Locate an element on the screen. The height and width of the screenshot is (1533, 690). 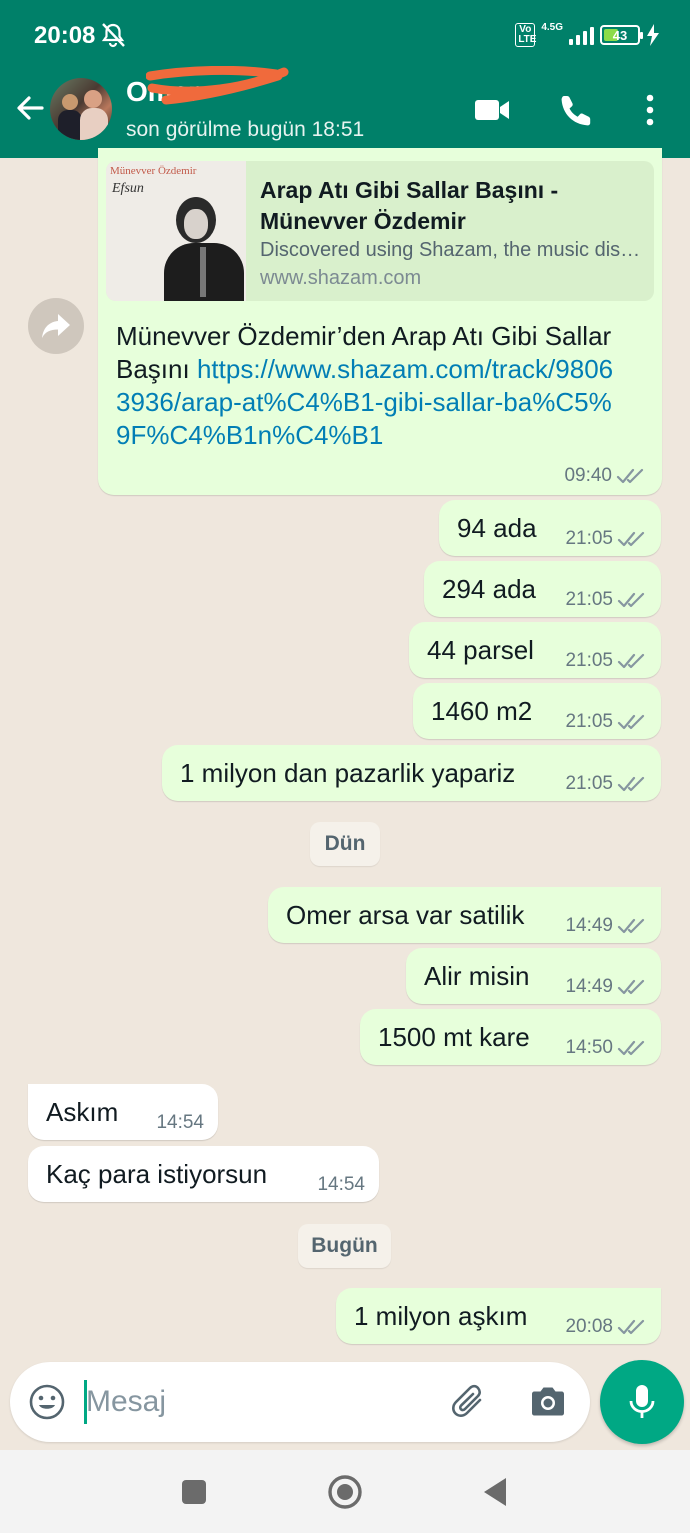
home-icon is located at coordinates (345, 1492).